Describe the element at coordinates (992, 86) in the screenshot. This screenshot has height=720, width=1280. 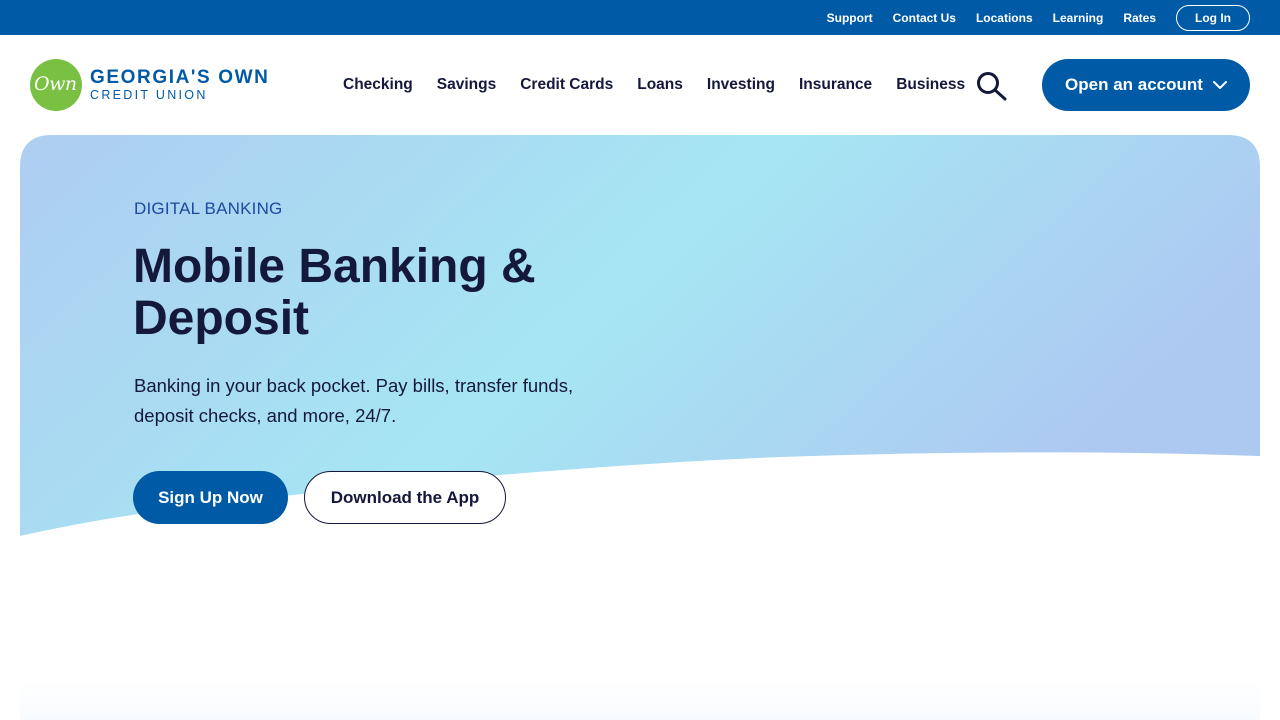
I see `search-icon` at that location.